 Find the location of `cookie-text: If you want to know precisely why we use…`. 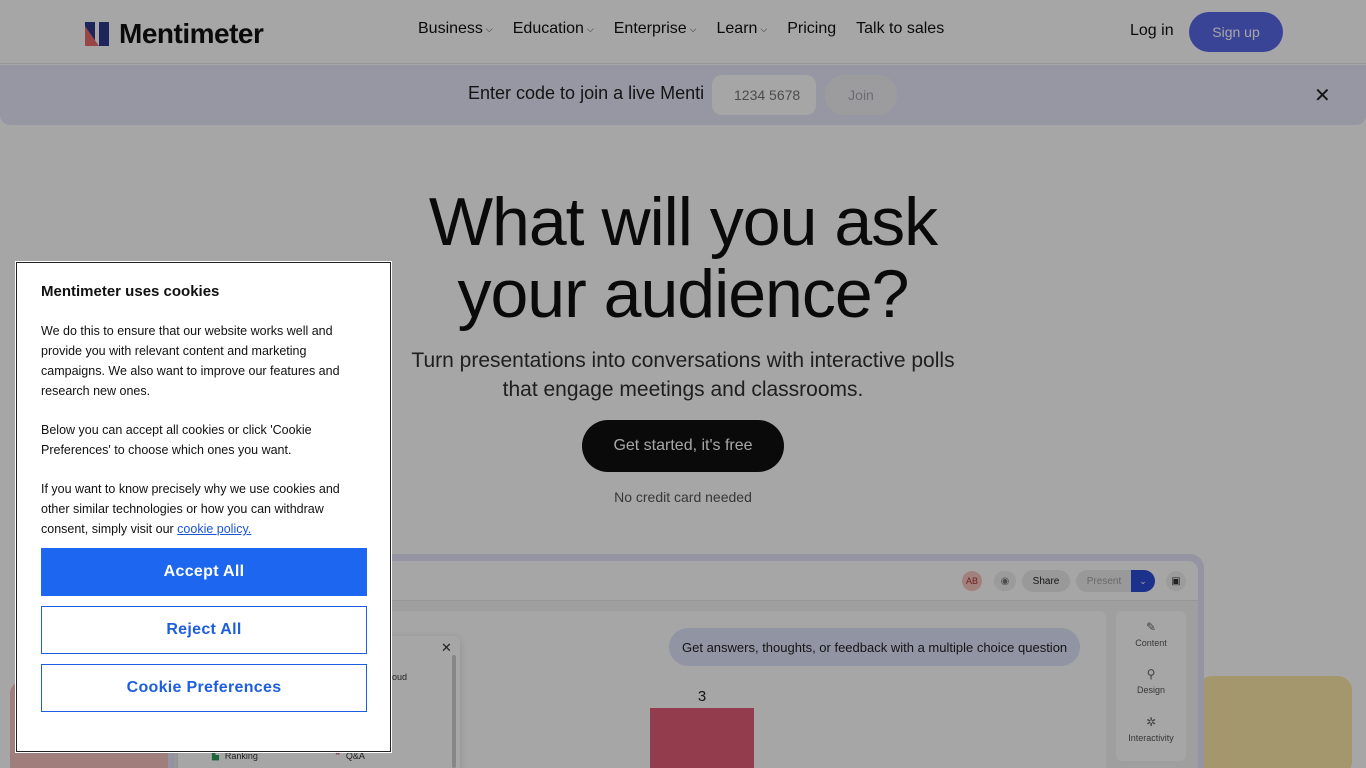

cookie-text: If you want to know precisely why we use… is located at coordinates (201, 509).